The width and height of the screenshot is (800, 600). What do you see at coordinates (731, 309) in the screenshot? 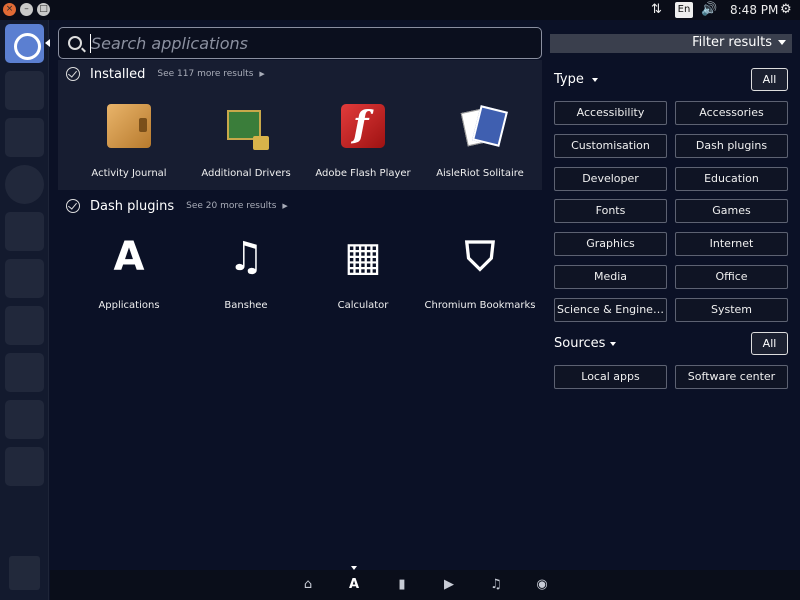
I see `type-filter-system: System` at bounding box center [731, 309].